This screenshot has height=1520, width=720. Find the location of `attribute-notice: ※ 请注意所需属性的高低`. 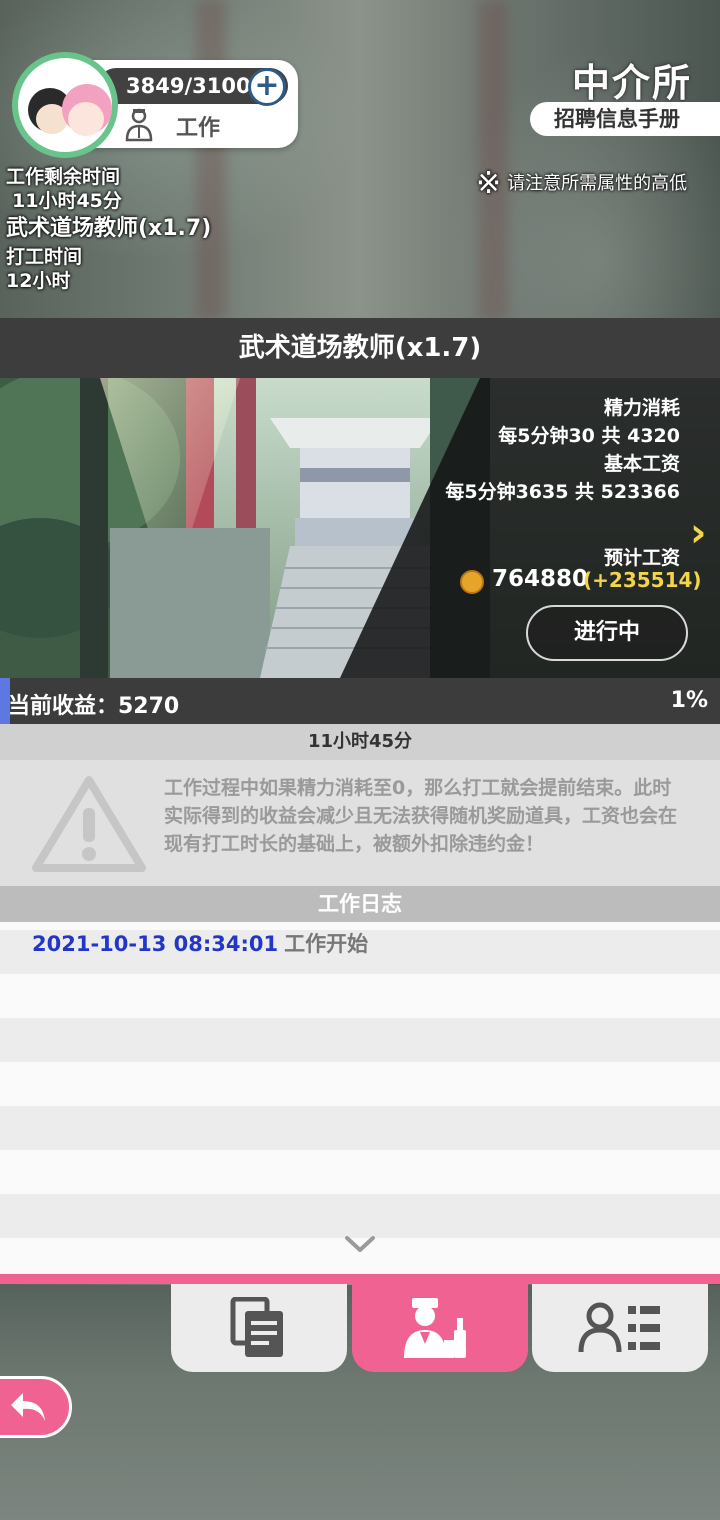

attribute-notice: ※ 请注意所需属性的高低 is located at coordinates (581, 183).